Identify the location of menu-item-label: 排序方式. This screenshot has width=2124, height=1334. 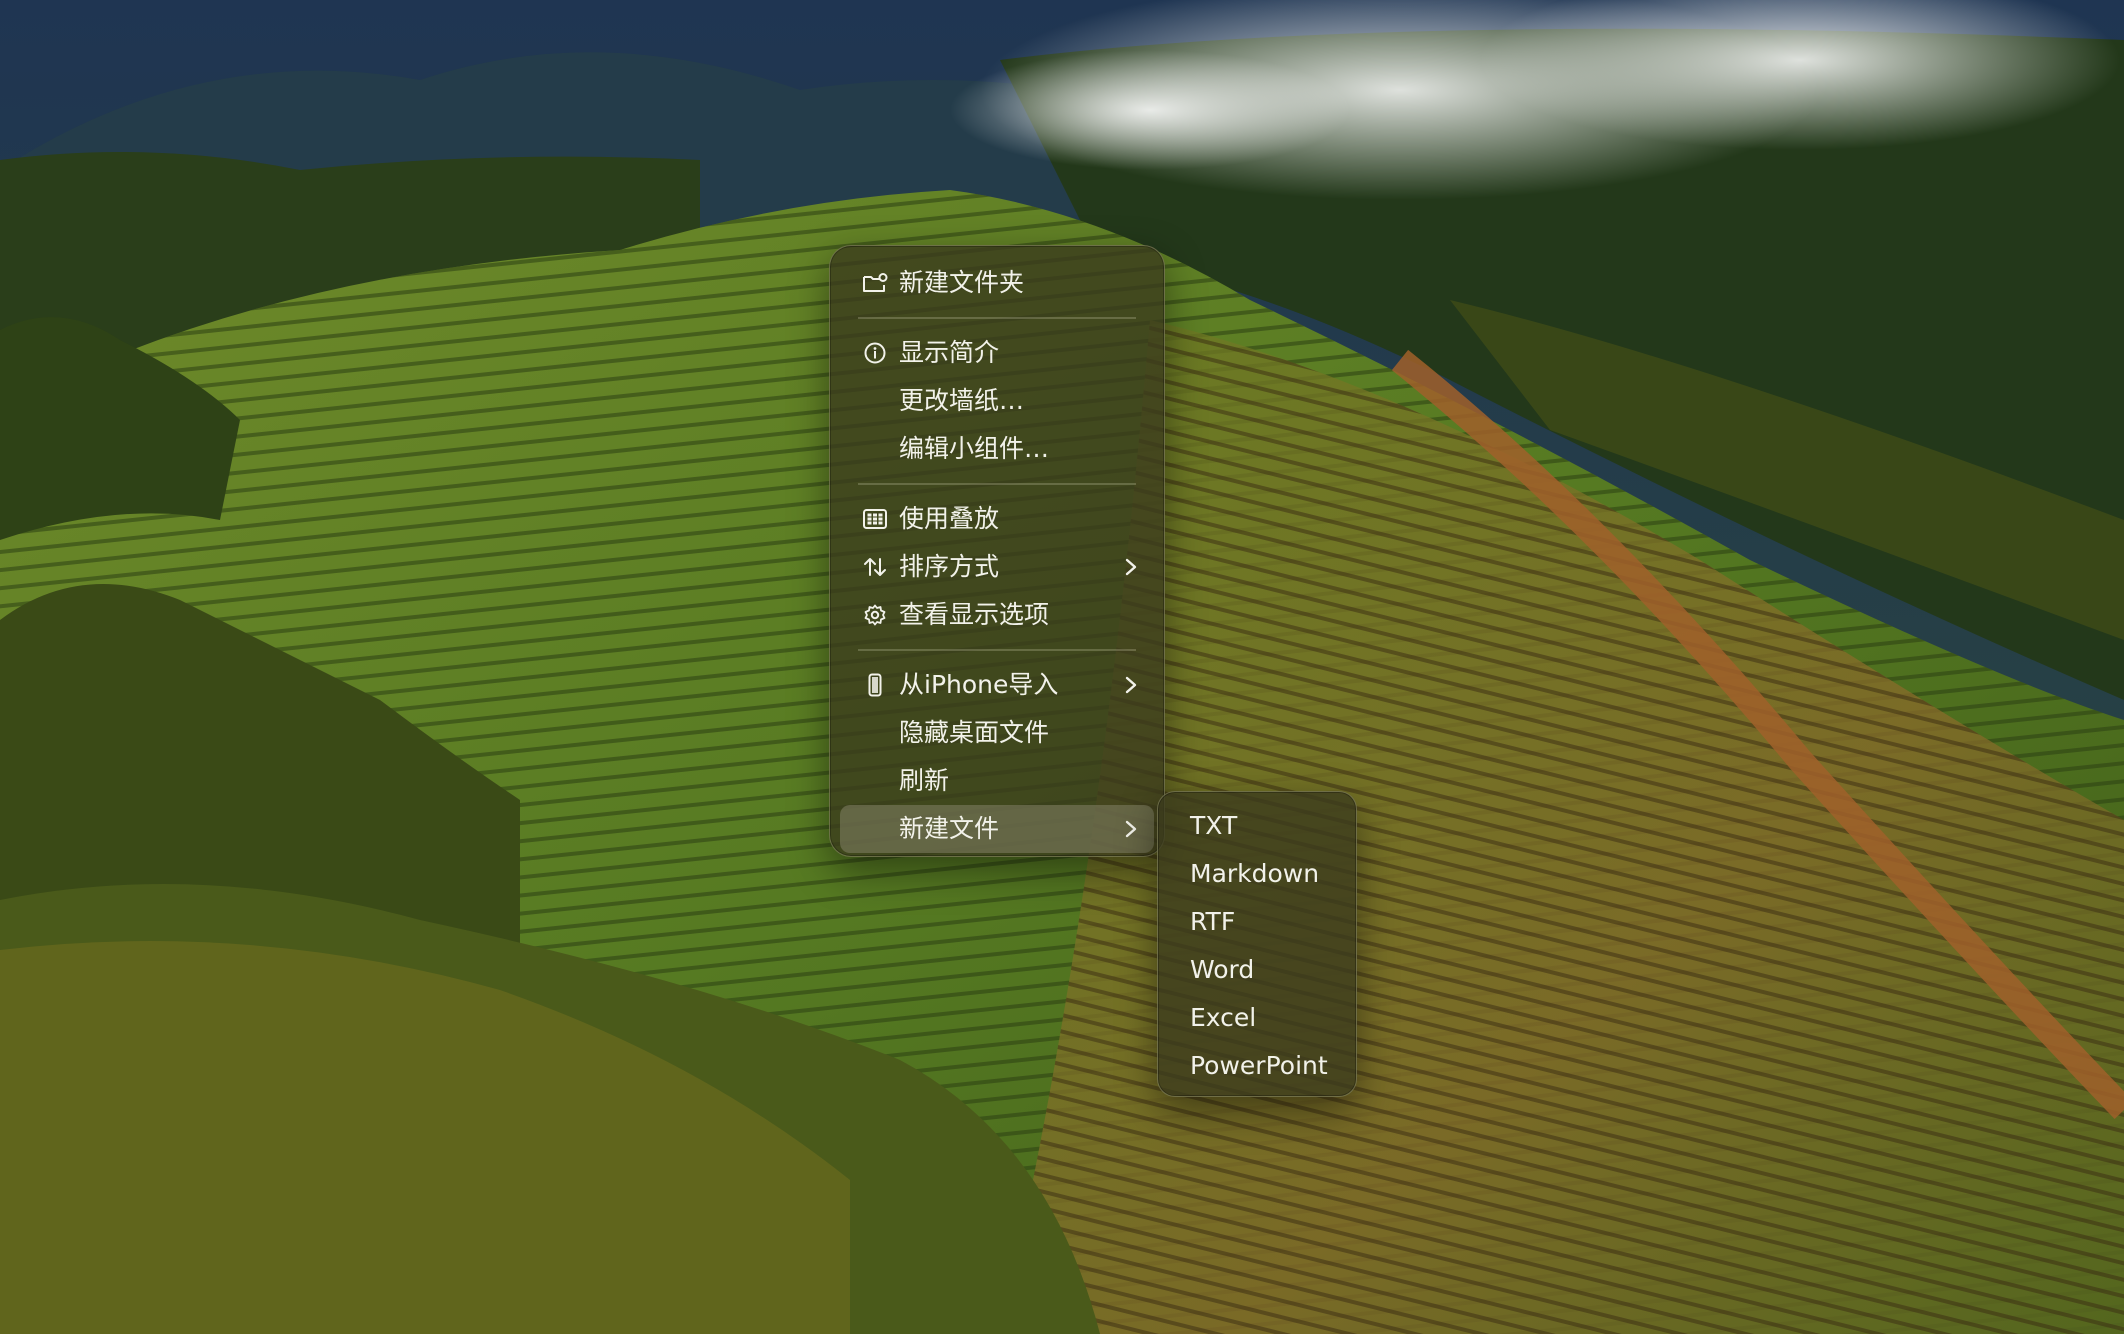
(949, 566).